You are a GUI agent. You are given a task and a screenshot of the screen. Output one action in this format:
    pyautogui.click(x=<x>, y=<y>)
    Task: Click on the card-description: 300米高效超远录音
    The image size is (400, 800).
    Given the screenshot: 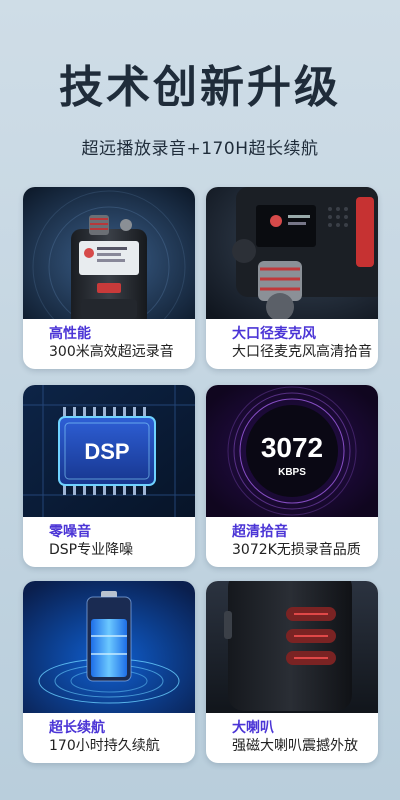 What is the action you would take?
    pyautogui.click(x=111, y=352)
    